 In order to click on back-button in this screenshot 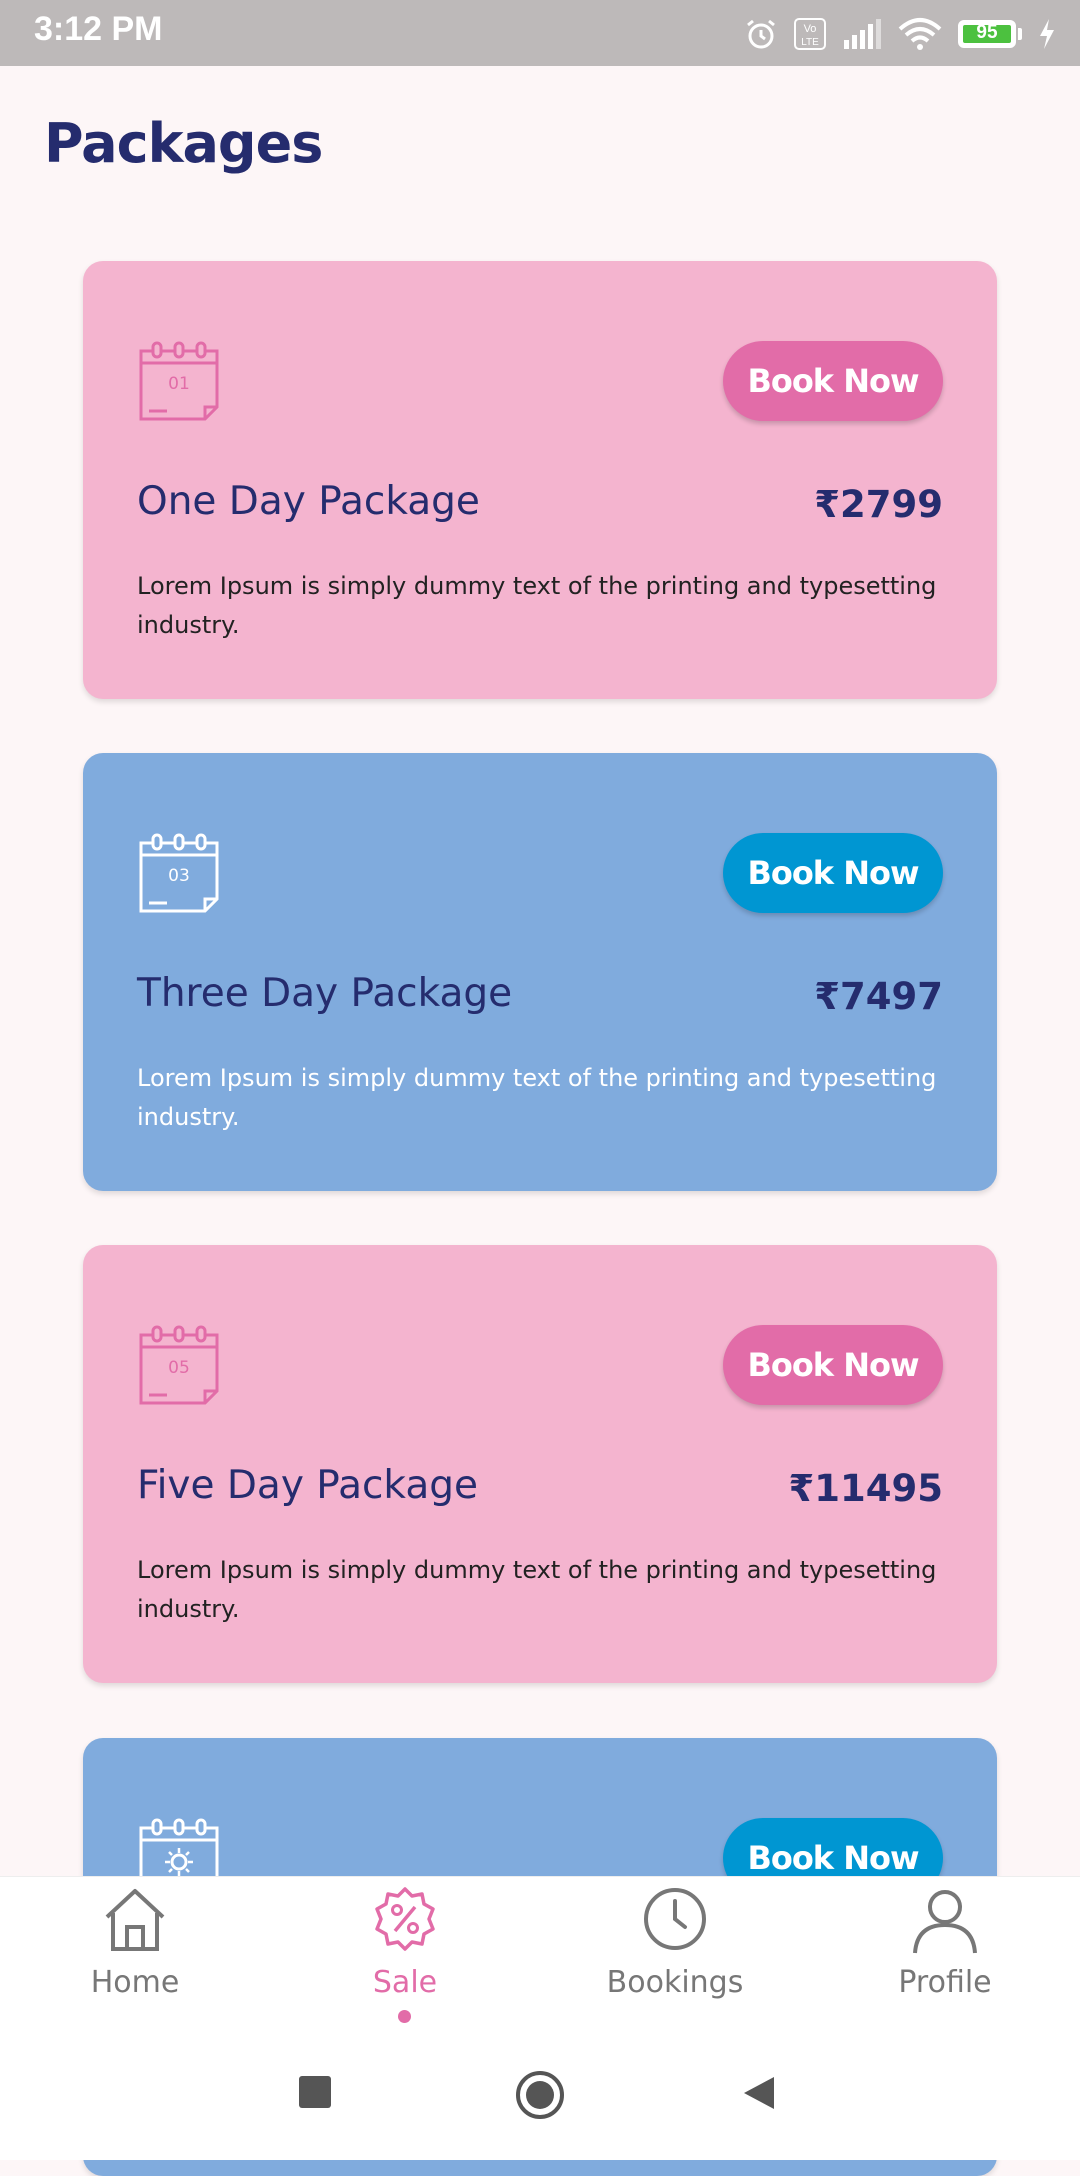, I will do `click(759, 2093)`.